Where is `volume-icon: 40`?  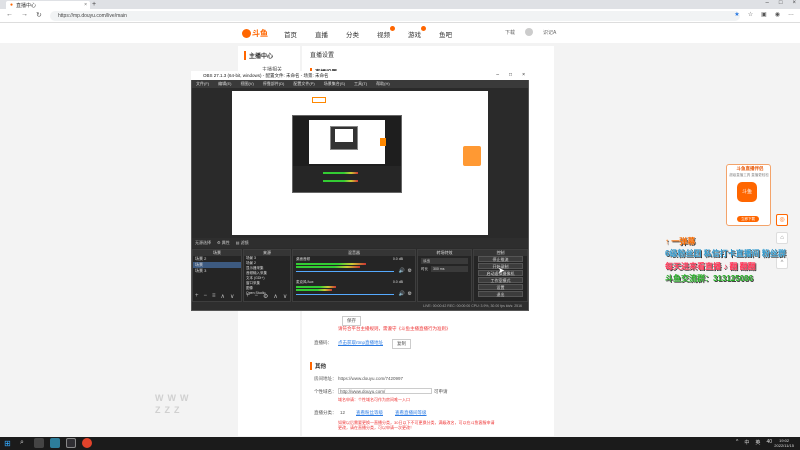 volume-icon: 40 is located at coordinates (769, 442).